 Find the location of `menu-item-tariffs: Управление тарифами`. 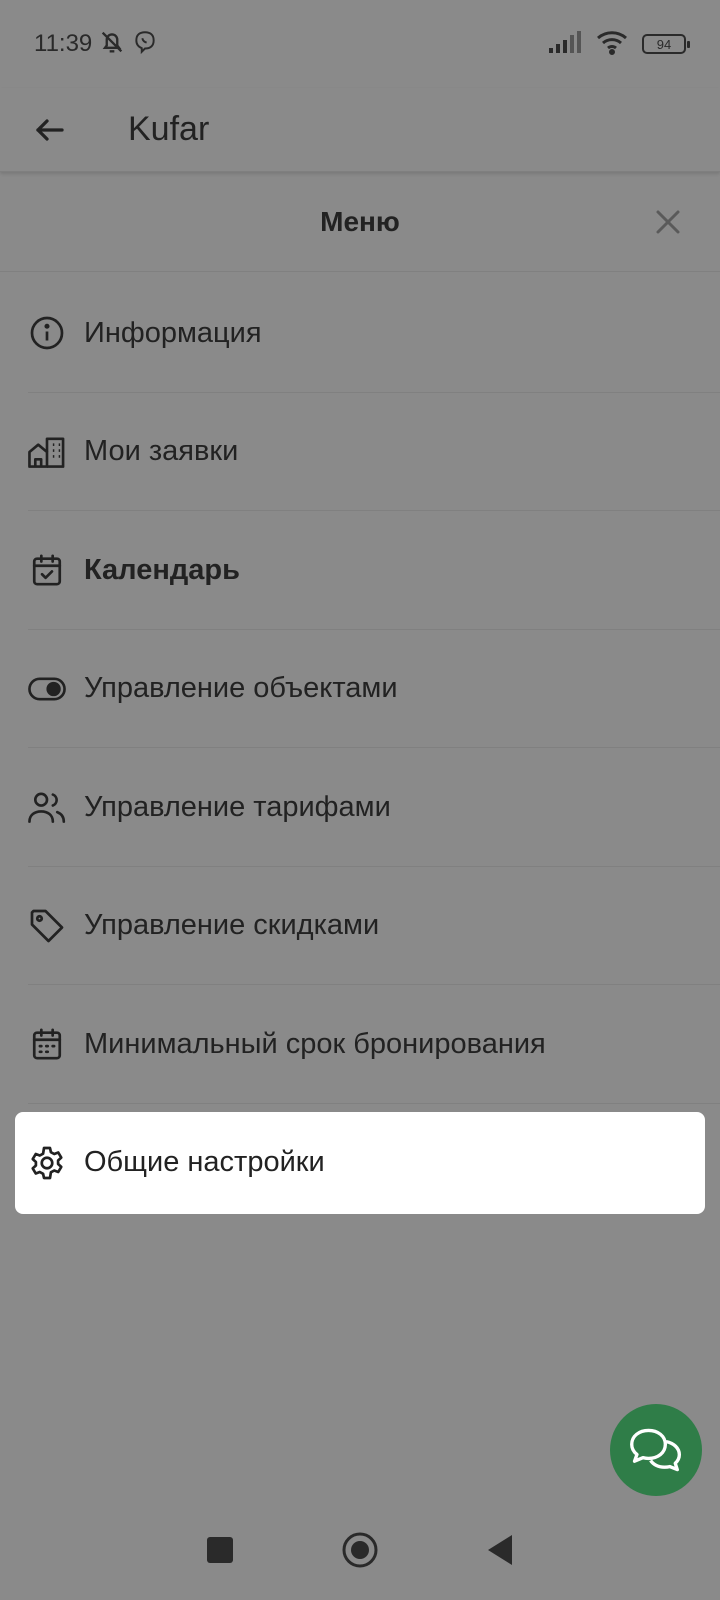

menu-item-tariffs: Управление тарифами is located at coordinates (360, 807).